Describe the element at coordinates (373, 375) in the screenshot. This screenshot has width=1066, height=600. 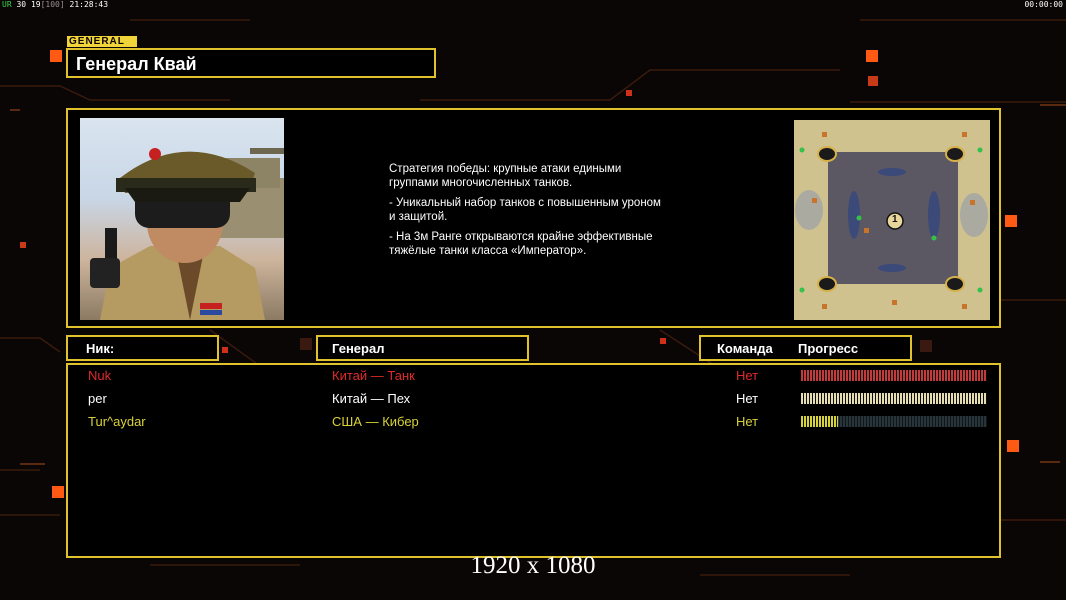
I see `player-general: Китай — Танк` at that location.